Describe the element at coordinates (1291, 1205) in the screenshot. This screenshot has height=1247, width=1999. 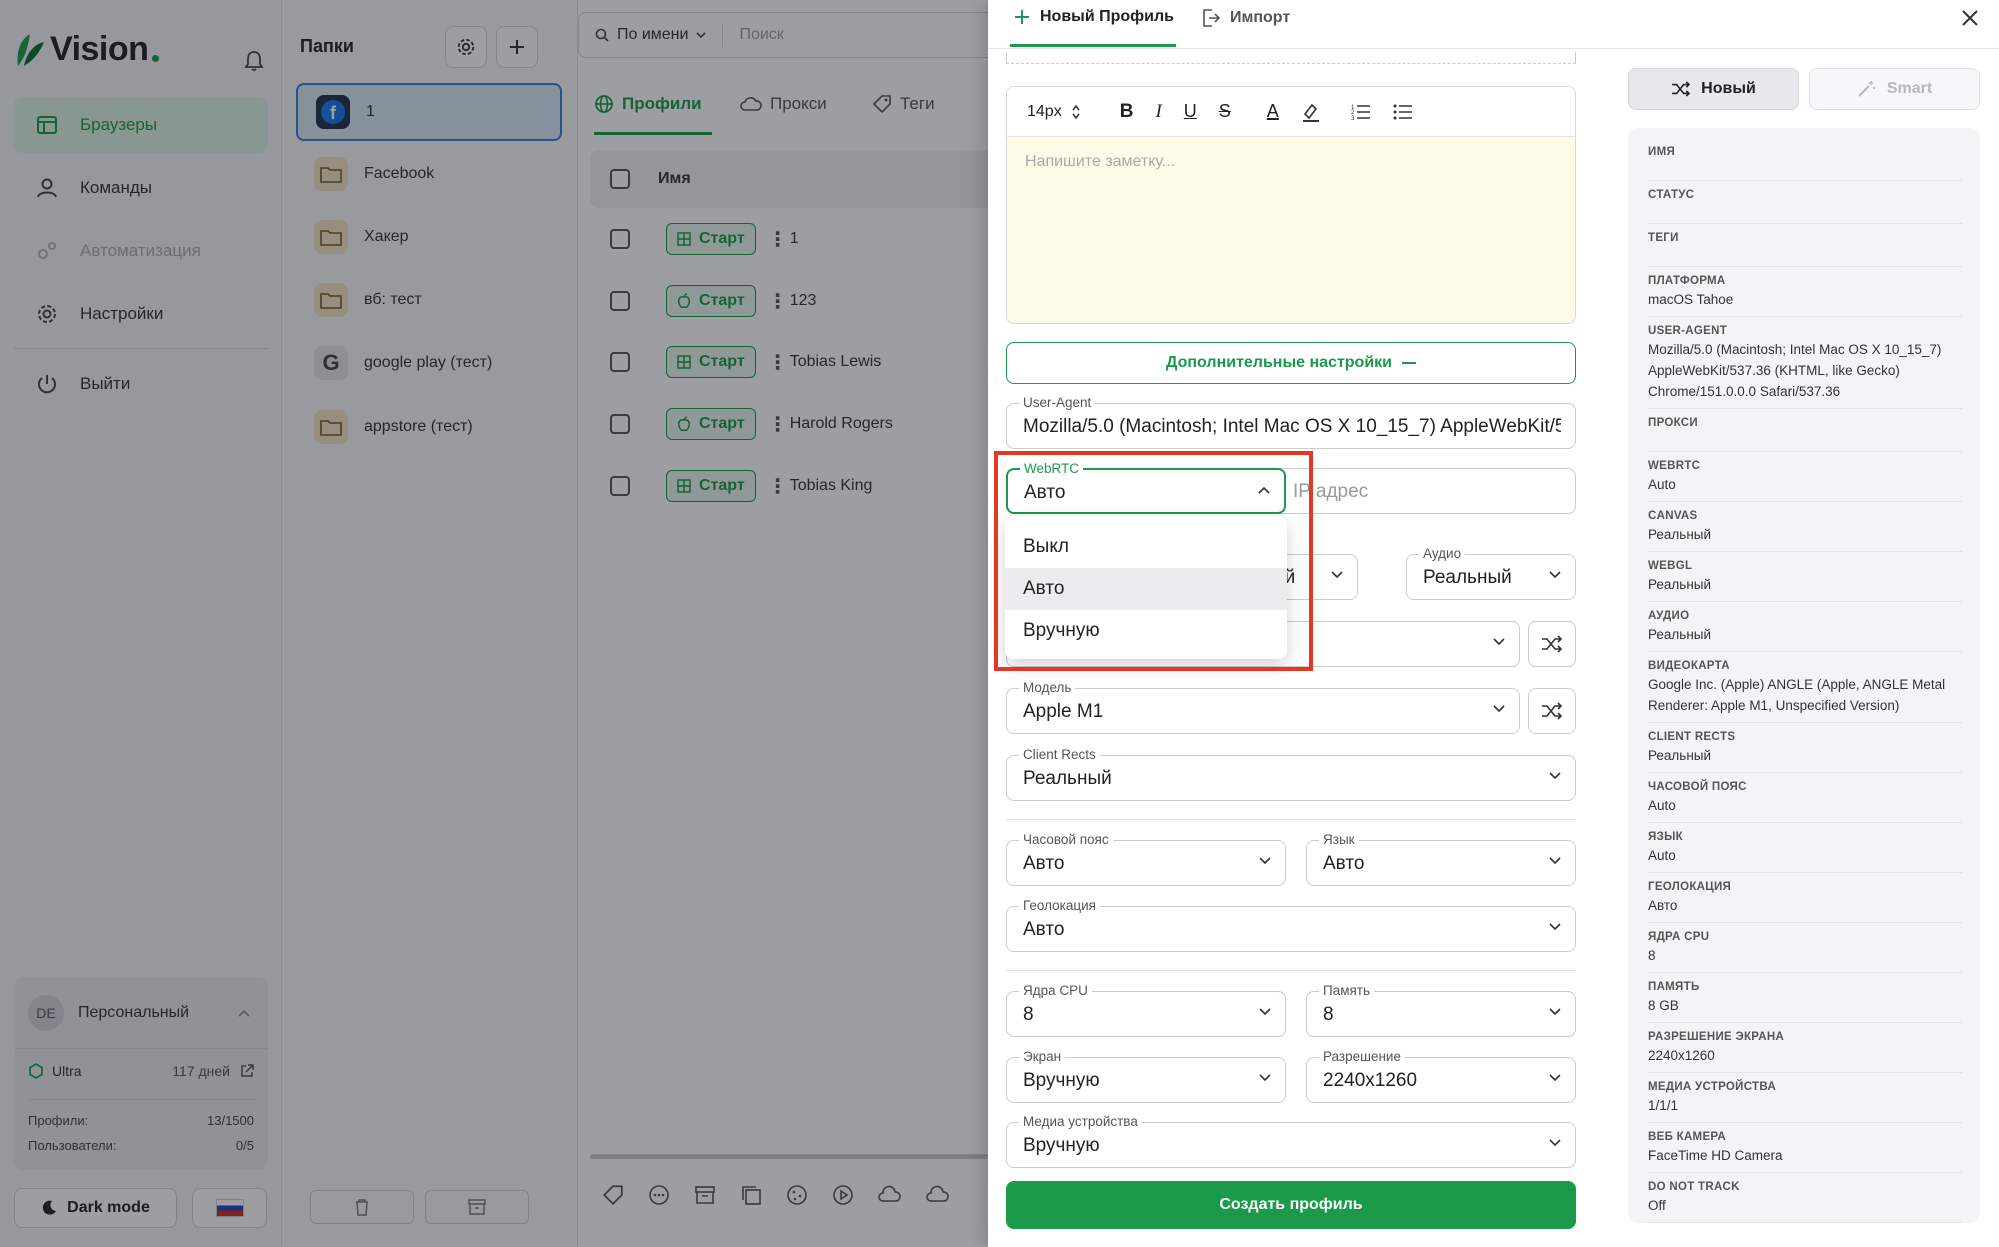
I see `create-profile-button: Создать профиль` at that location.